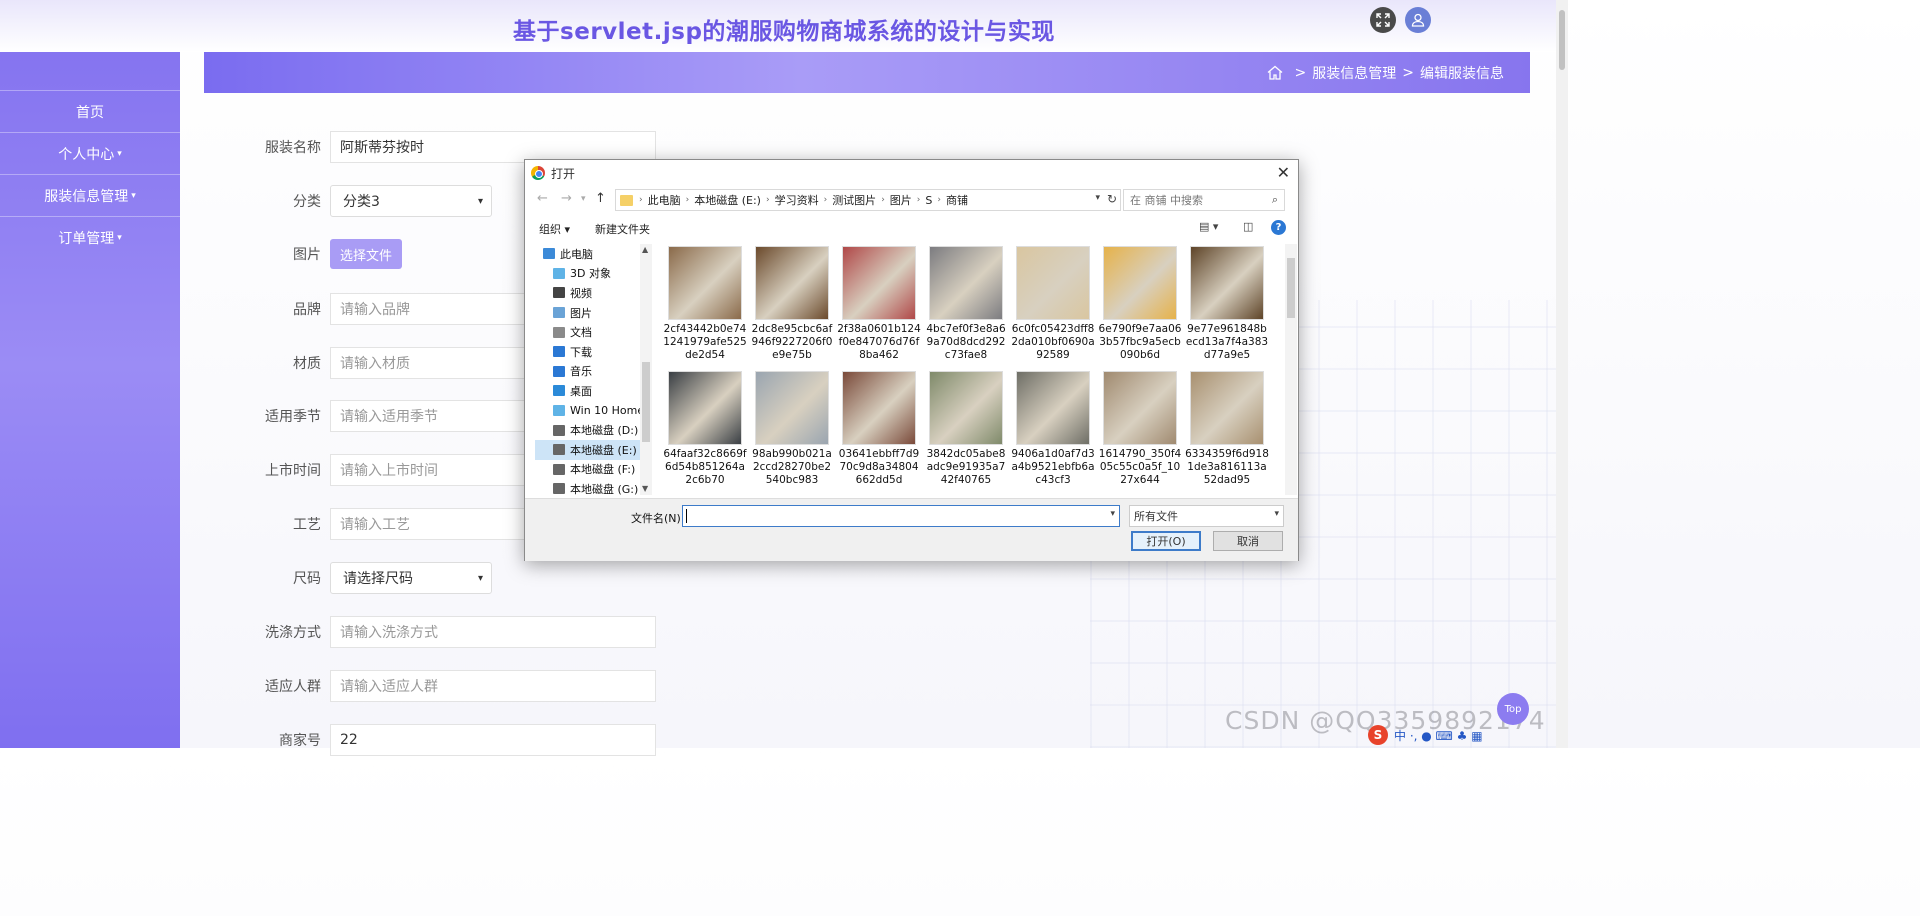 Image resolution: width=1920 pixels, height=916 pixels. I want to click on sidebar-item-clothing-management: 服装信息管理 ▾, so click(90, 195).